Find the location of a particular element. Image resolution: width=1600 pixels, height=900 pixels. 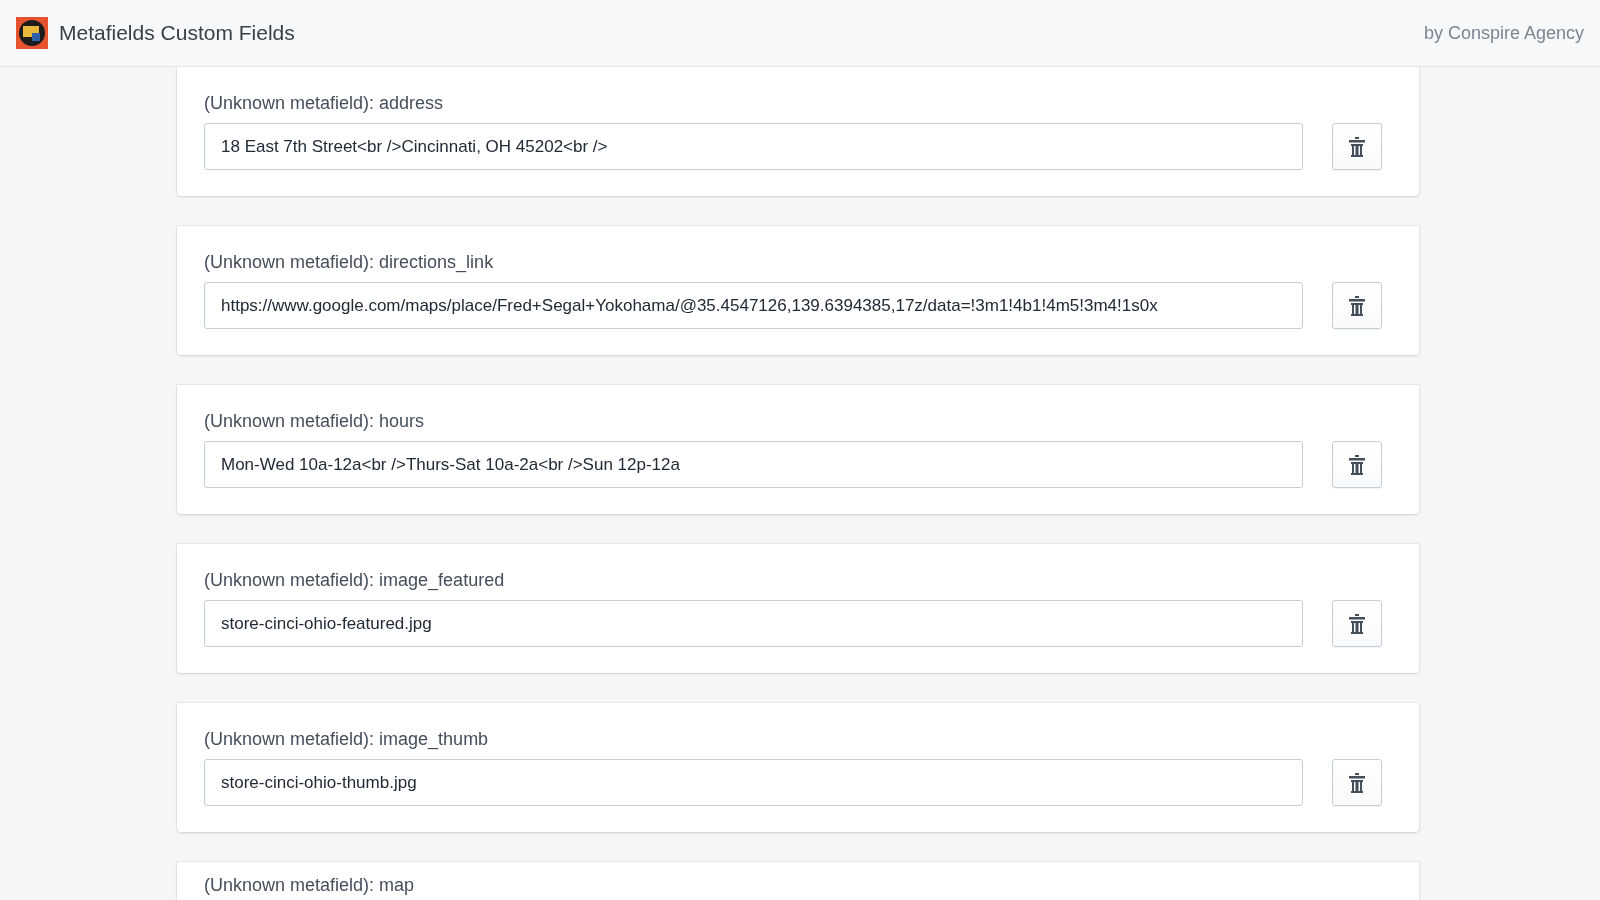

app-title: Metafields Custom Fields is located at coordinates (177, 33).